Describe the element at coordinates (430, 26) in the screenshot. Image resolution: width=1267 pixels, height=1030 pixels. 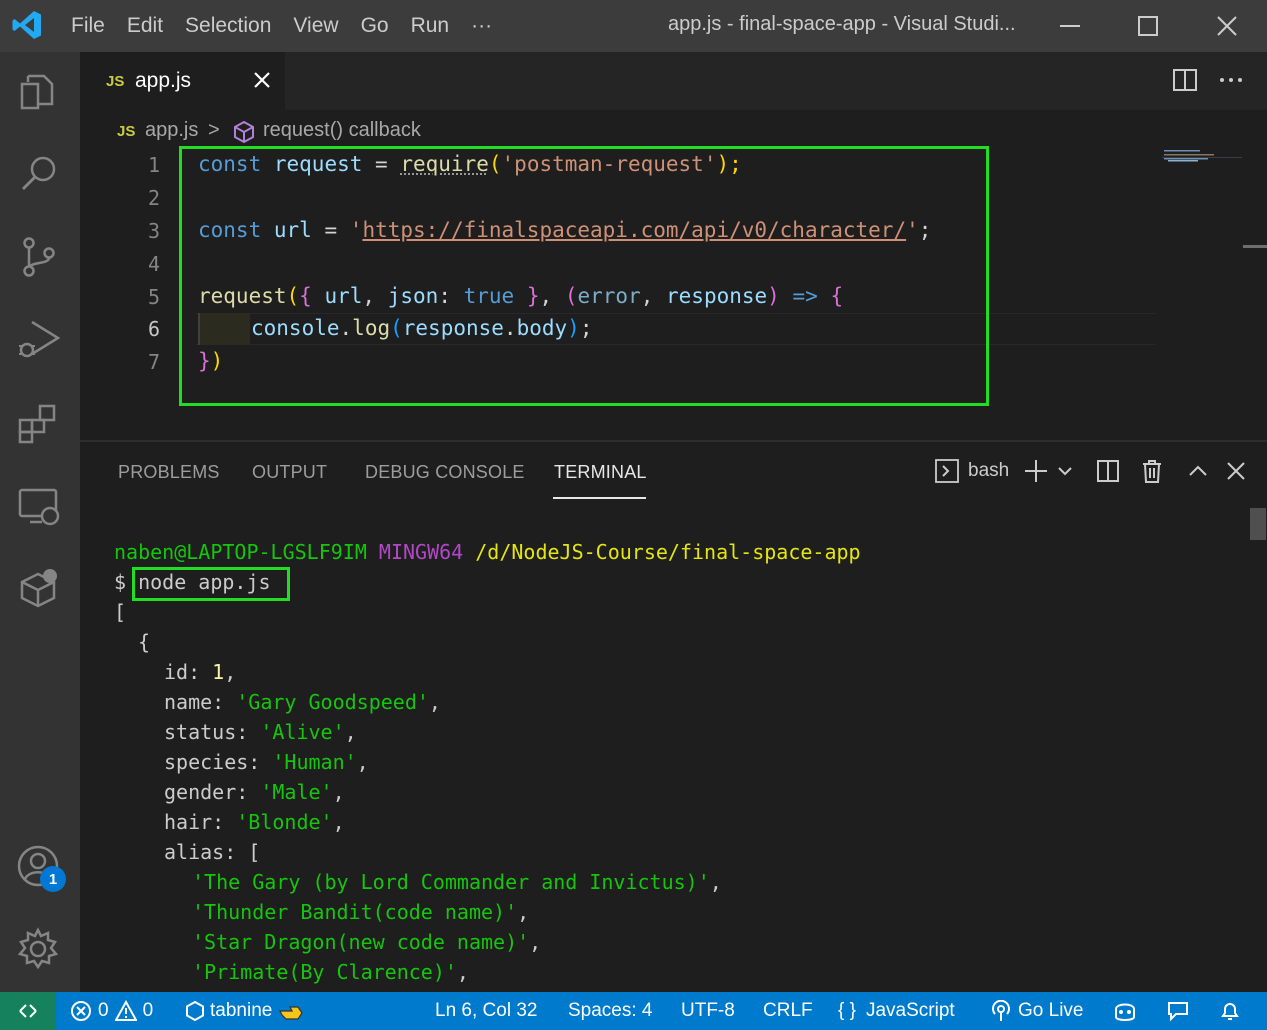
I see `menu-run: Run` at that location.